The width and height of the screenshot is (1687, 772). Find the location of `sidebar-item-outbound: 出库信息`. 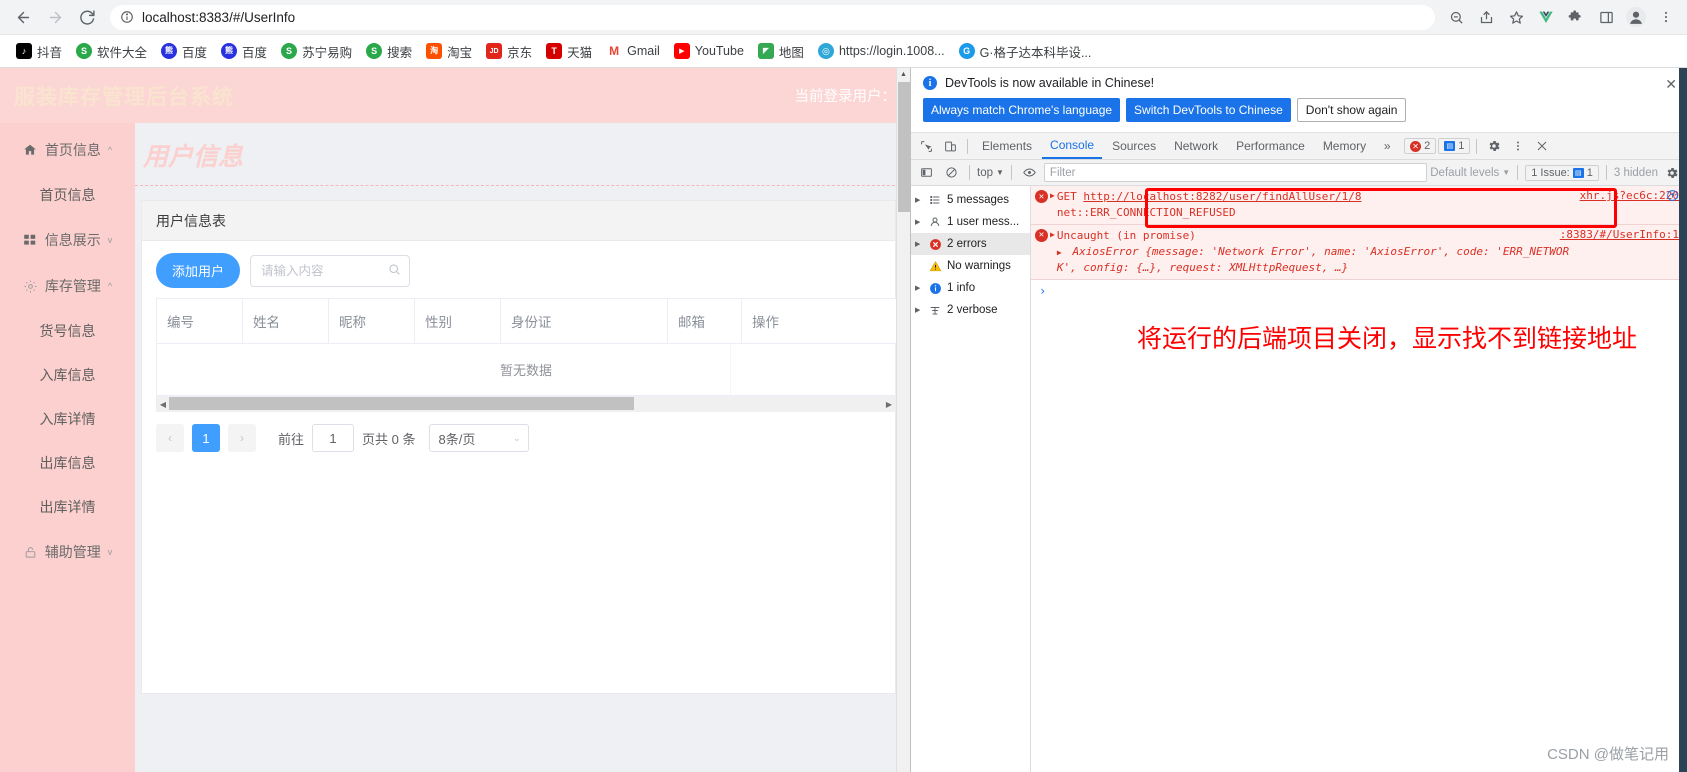

sidebar-item-outbound: 出库信息 is located at coordinates (67, 463).